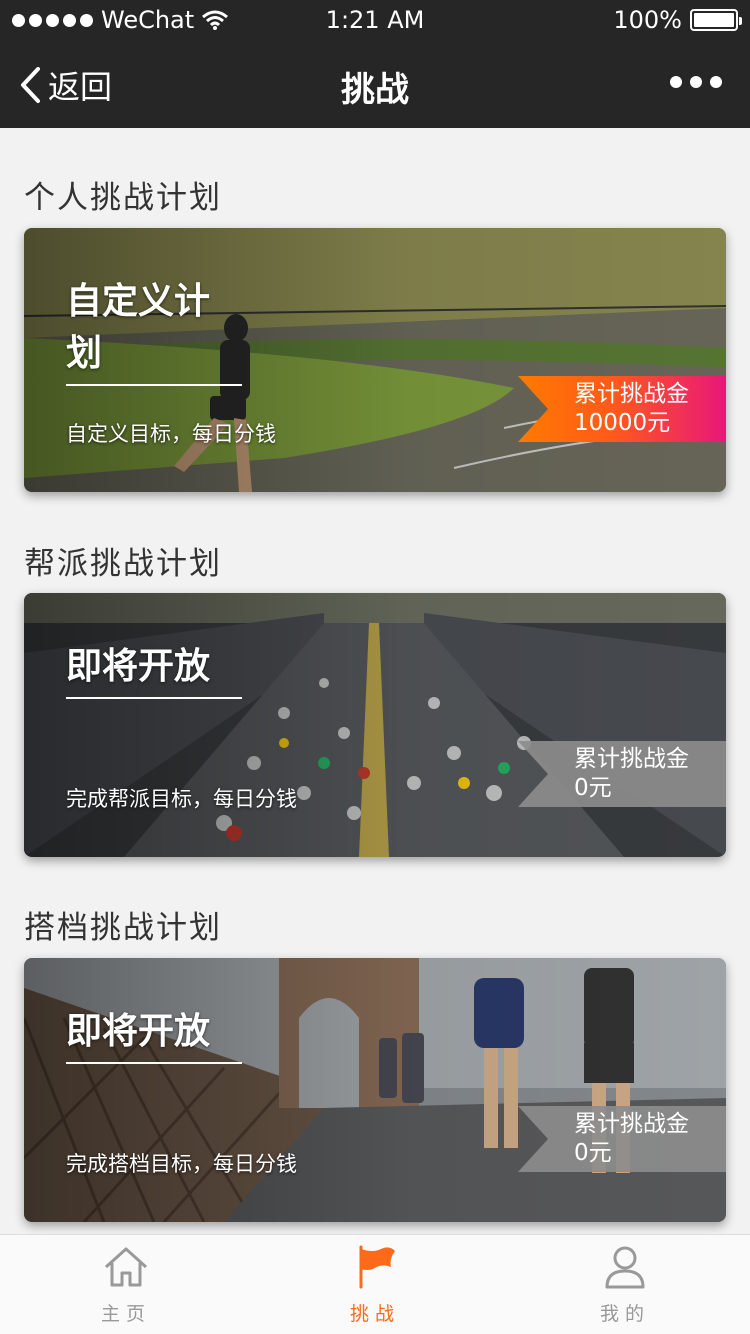 Image resolution: width=750 pixels, height=1334 pixels. I want to click on page-title: 挑战, so click(375, 90).